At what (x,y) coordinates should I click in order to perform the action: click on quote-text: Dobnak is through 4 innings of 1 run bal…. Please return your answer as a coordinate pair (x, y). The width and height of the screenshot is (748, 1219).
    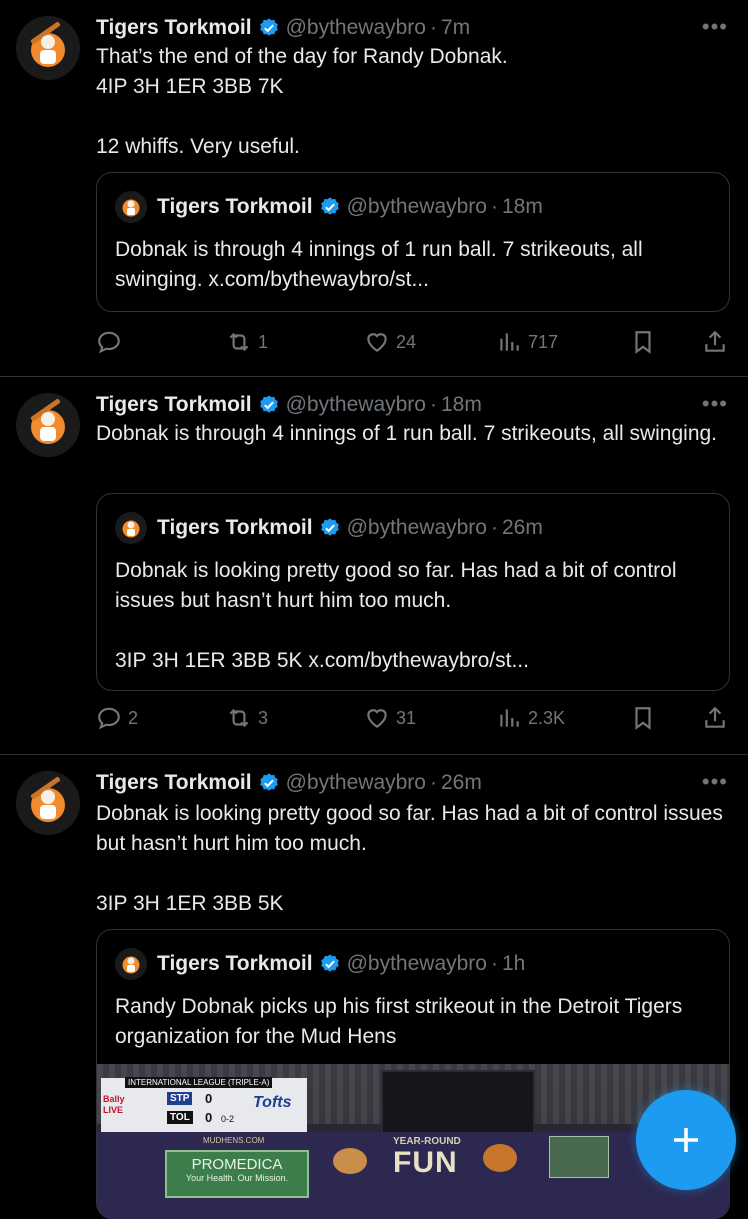
    Looking at the image, I should click on (382, 264).